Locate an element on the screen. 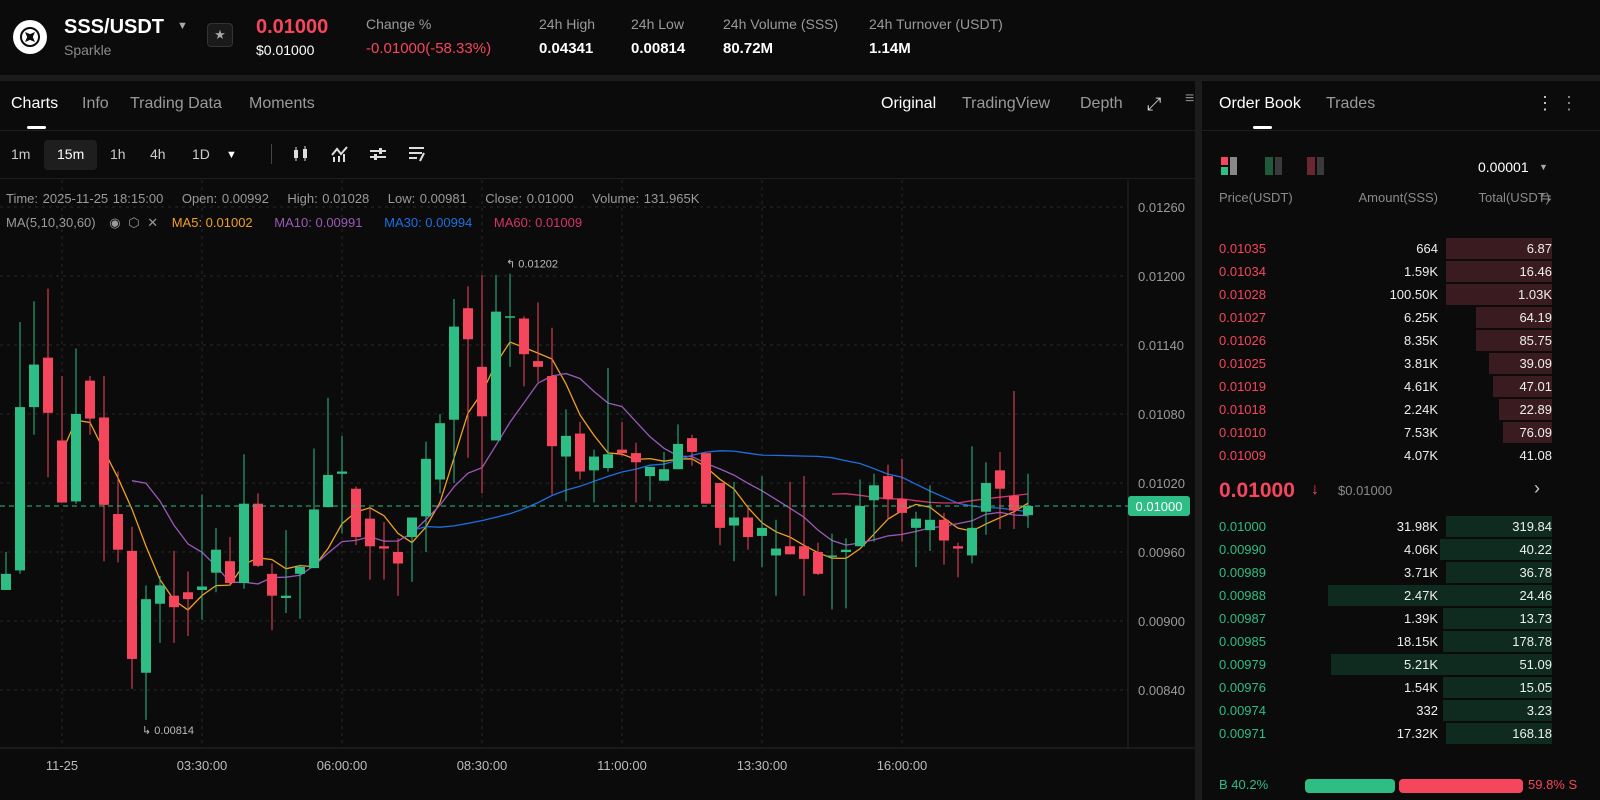 The image size is (1600, 800). bid-row: 0.00985 18.15K 178.78 is located at coordinates (1401, 641).